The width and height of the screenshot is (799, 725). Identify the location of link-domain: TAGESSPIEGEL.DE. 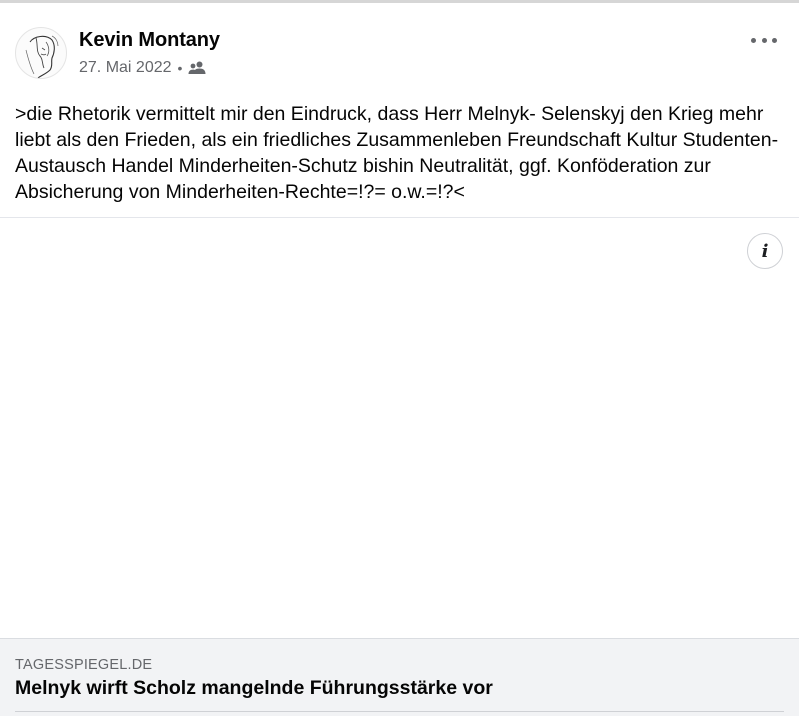
(84, 665).